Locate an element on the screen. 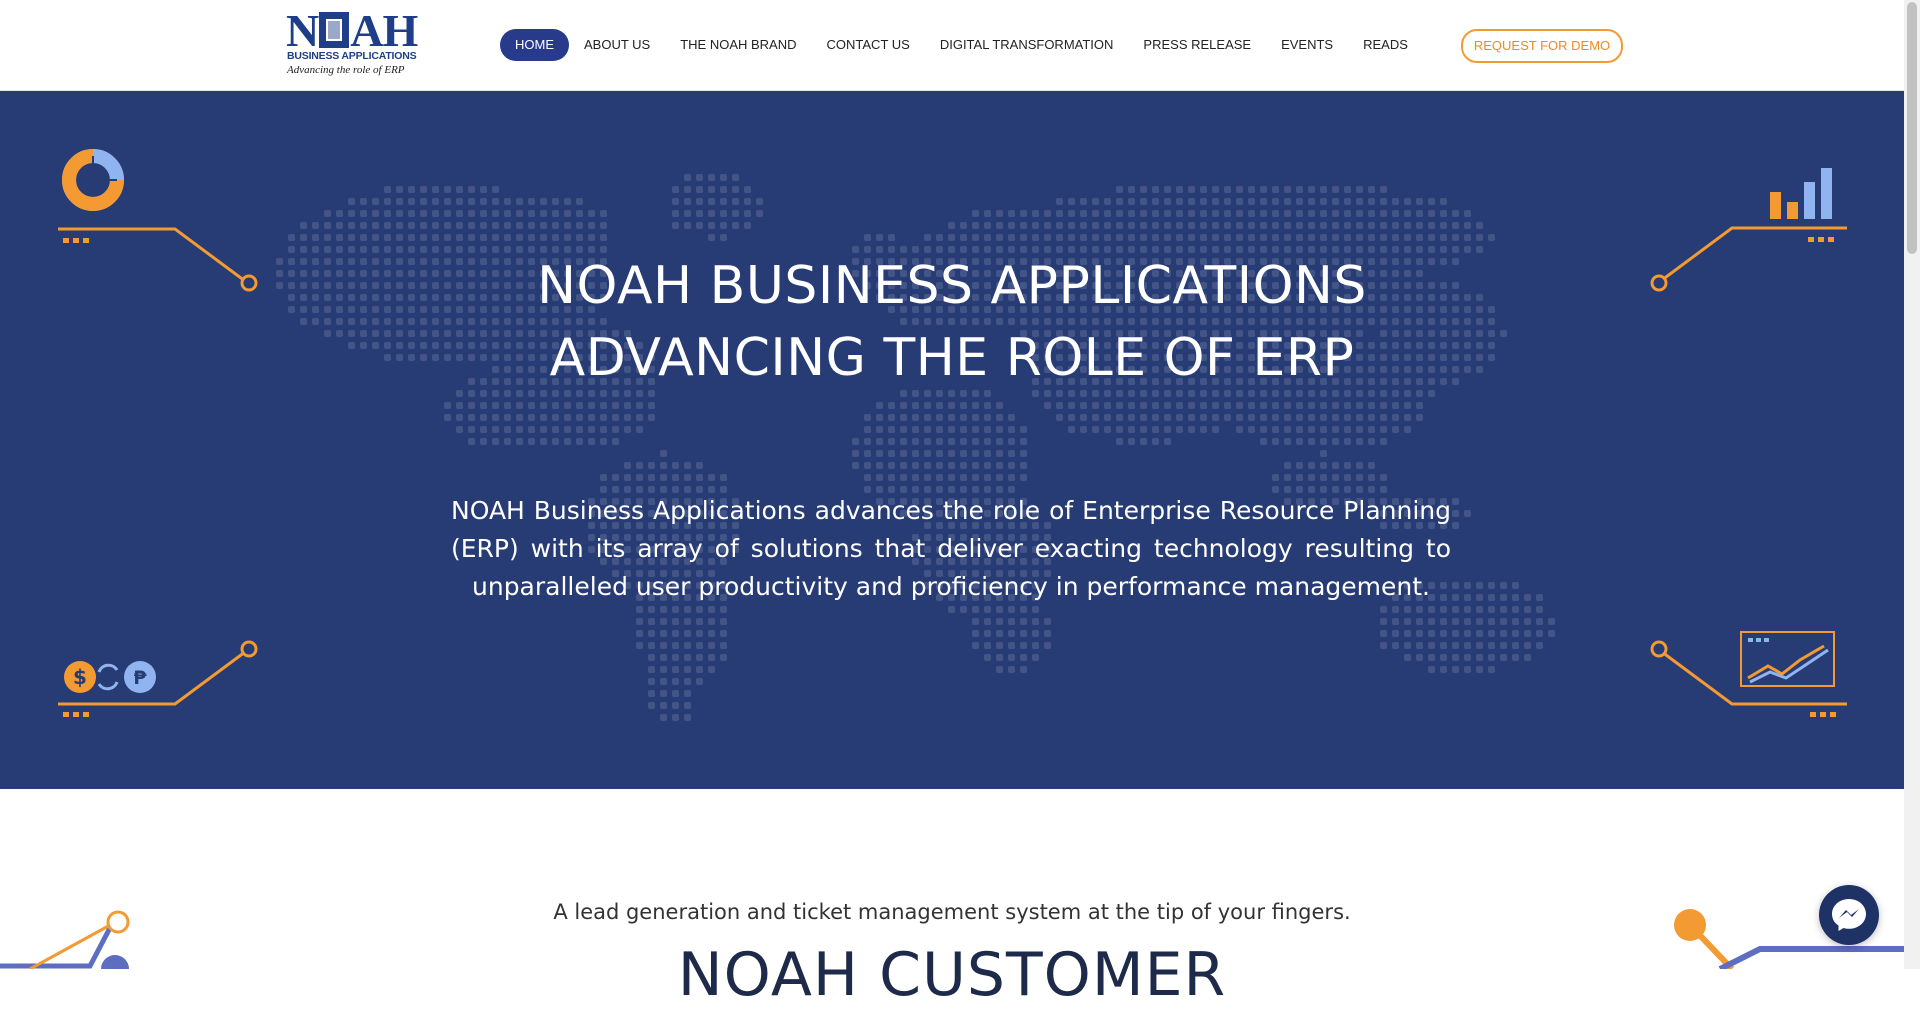 Image resolution: width=1920 pixels, height=1010 pixels. hero-title-line1: NOAH BUSINESS APPLICATIONS is located at coordinates (952, 286).